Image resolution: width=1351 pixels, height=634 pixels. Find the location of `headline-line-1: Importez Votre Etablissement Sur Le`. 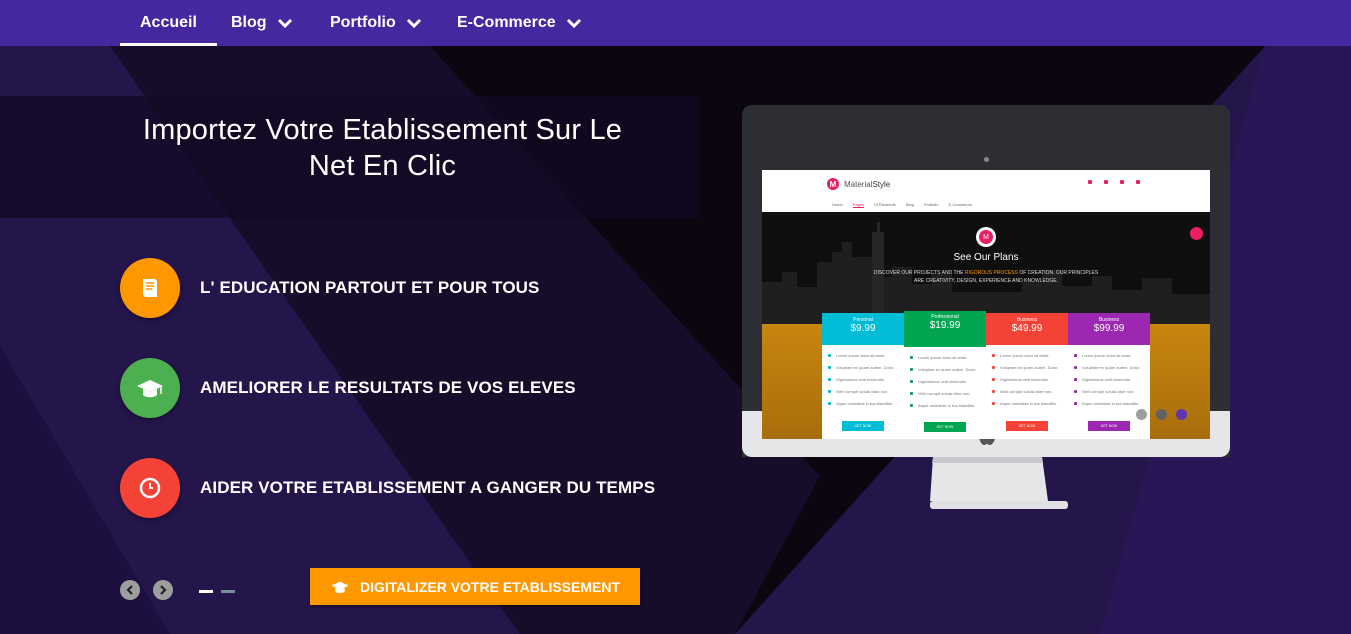

headline-line-1: Importez Votre Etablissement Sur Le is located at coordinates (382, 130).